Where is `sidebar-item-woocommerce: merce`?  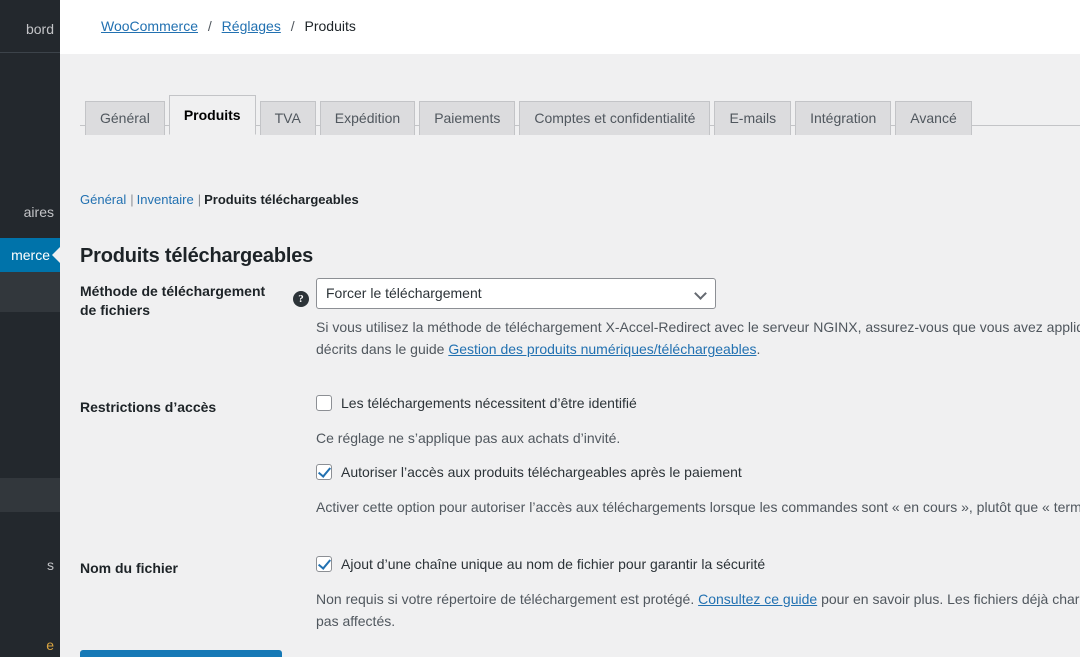
sidebar-item-woocommerce: merce is located at coordinates (30, 255).